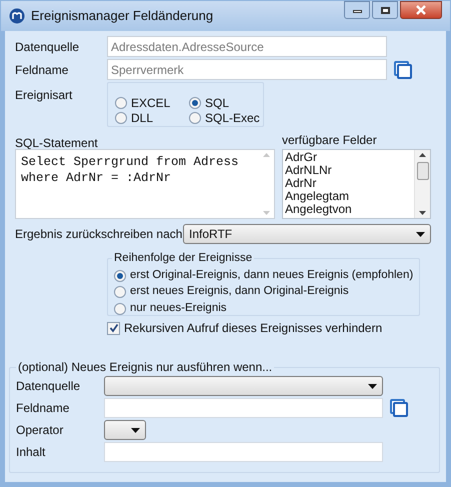  I want to click on field-label: Ereignisart, so click(44, 95).